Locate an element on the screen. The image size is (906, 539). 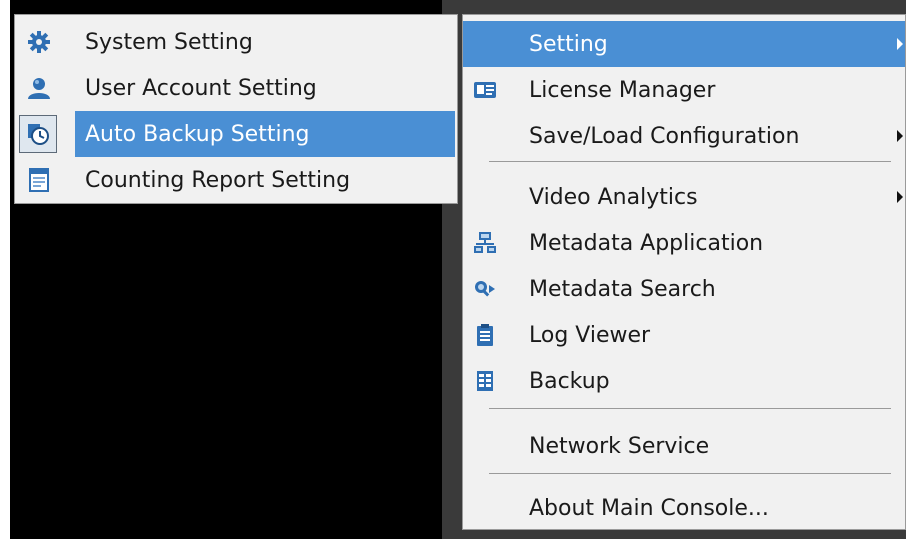
submenu-item-auto-backup-setting: Auto Backup Setting is located at coordinates (236, 134).